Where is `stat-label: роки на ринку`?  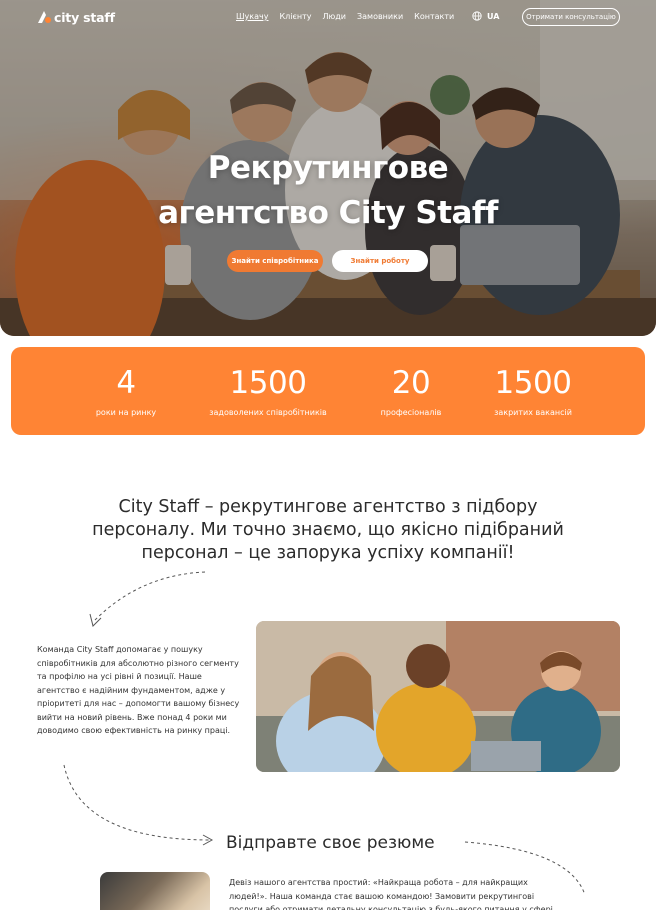 stat-label: роки на ринку is located at coordinates (126, 412).